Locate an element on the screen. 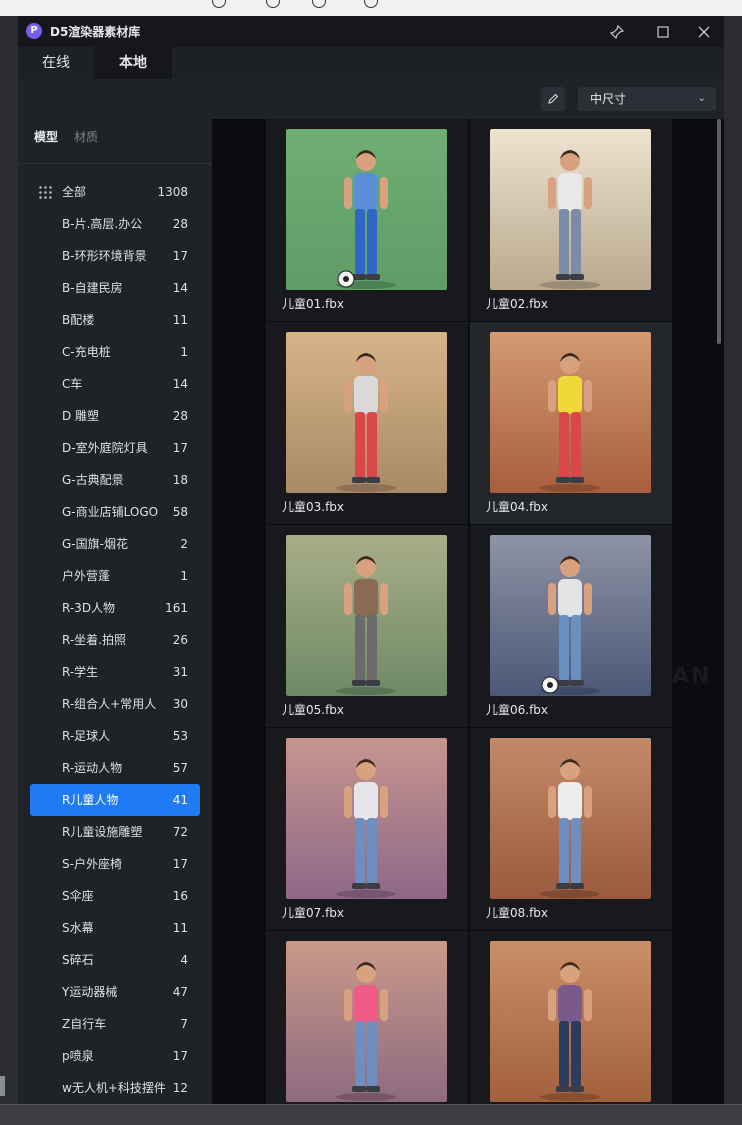 The height and width of the screenshot is (1125, 742). tab-local: 本地 is located at coordinates (133, 63).